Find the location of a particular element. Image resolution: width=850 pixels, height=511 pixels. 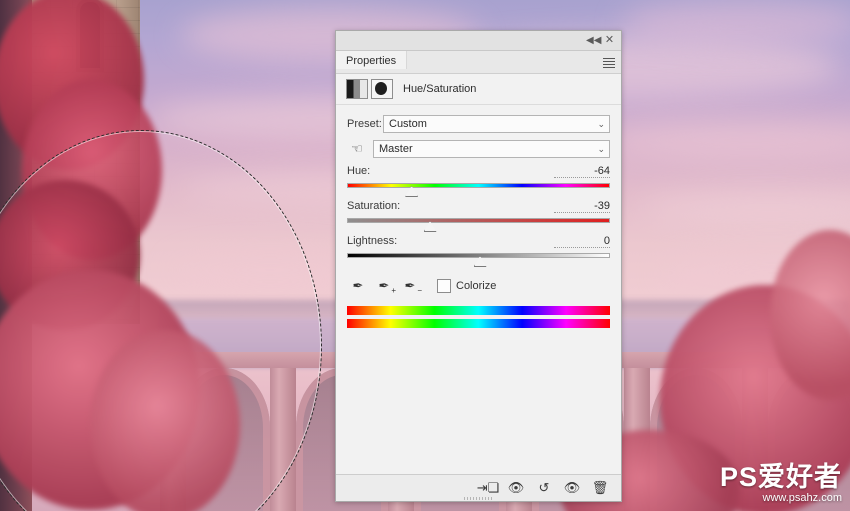

minus-glyph: − is located at coordinates (419, 290).